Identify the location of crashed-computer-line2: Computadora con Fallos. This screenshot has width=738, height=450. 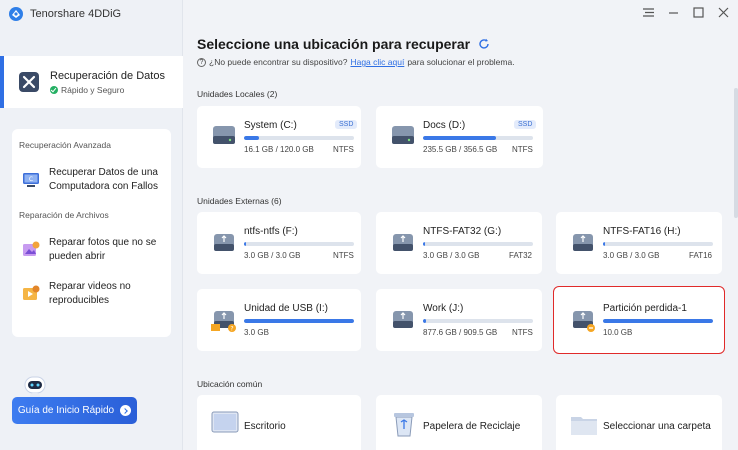
(103, 186).